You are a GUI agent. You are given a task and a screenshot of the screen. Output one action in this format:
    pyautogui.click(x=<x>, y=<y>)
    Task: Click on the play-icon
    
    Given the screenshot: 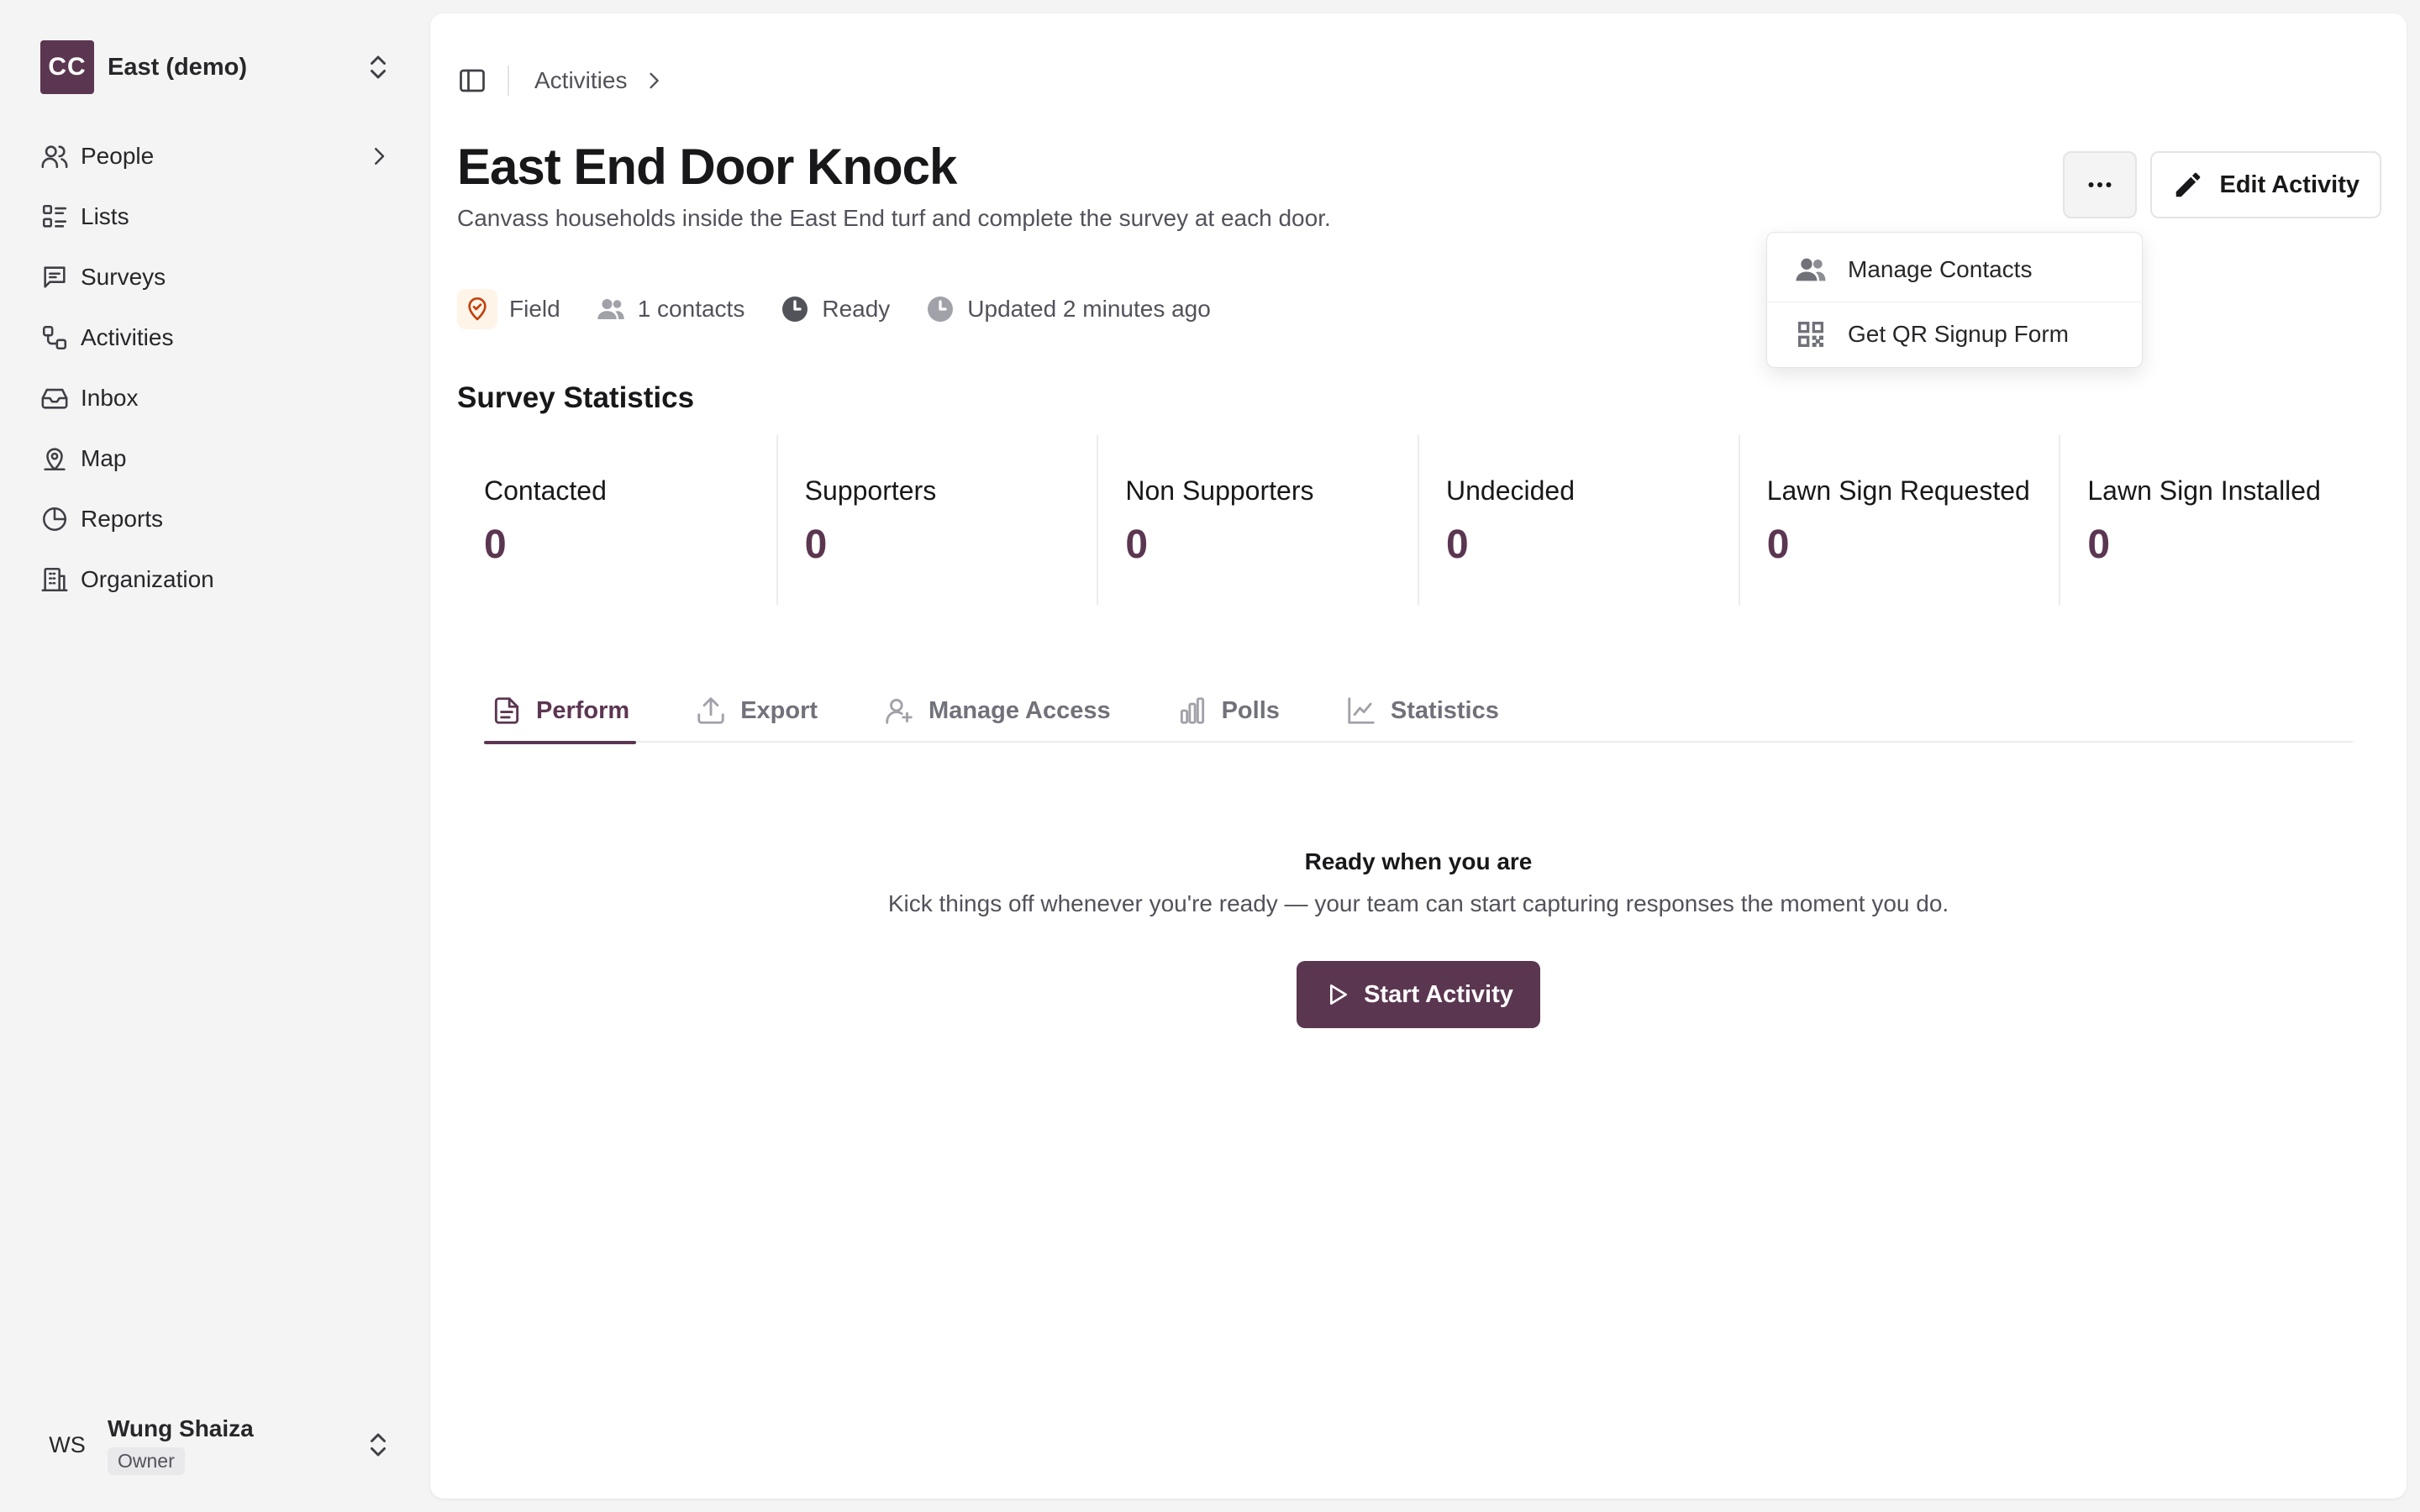 What is the action you would take?
    pyautogui.click(x=1339, y=994)
    